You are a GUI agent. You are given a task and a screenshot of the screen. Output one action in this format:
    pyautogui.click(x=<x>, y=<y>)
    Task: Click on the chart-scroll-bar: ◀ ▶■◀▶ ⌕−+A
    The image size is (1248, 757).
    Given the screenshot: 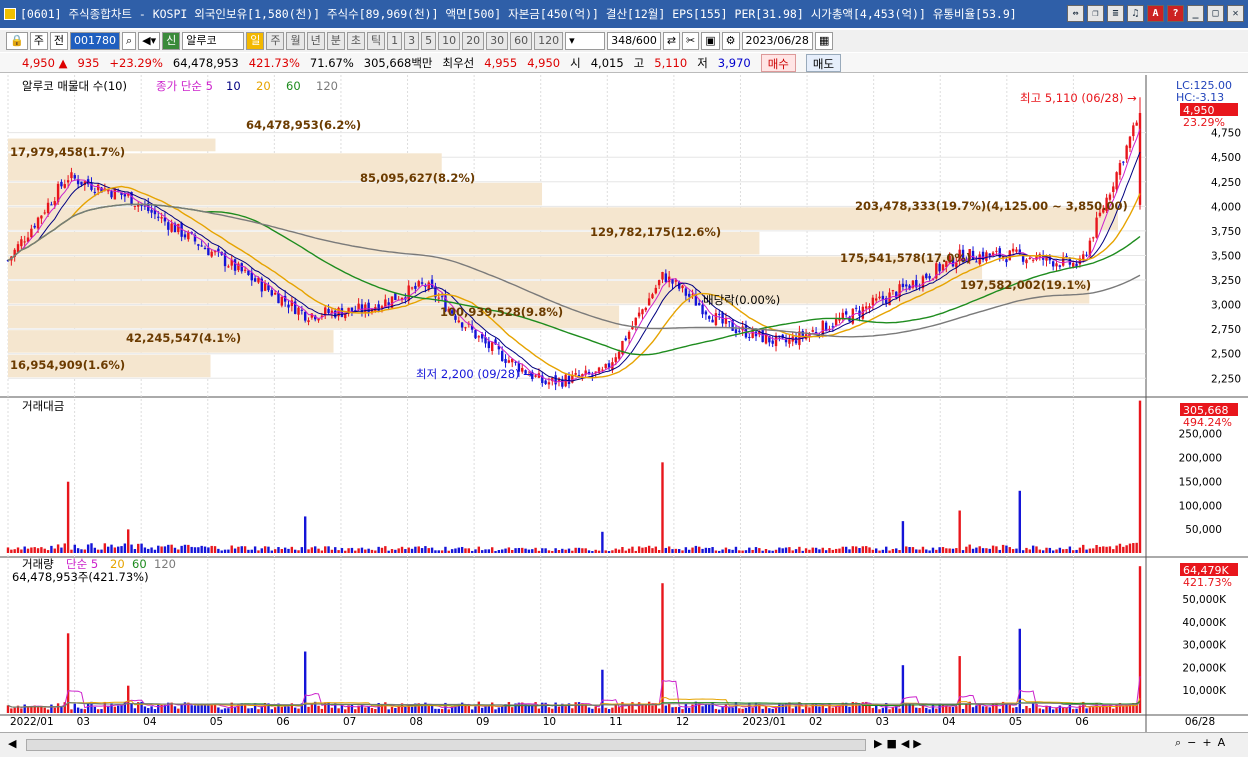 What is the action you would take?
    pyautogui.click(x=624, y=744)
    